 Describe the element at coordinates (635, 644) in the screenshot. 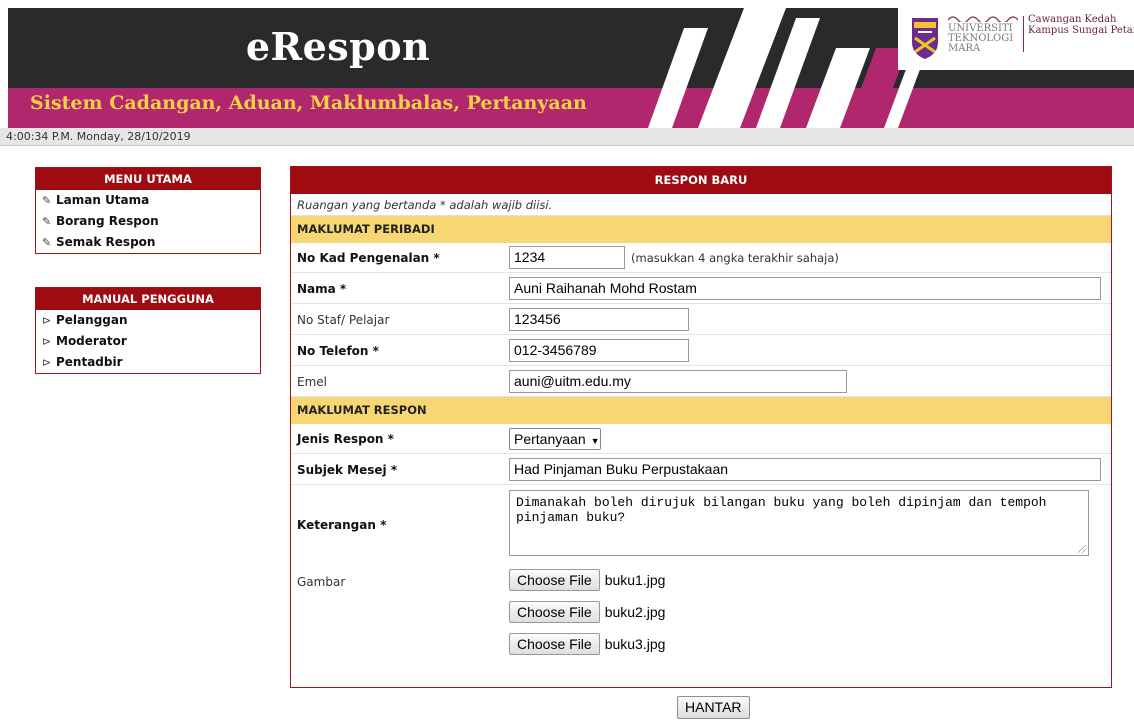

I see `file-name: buku3.jpg` at that location.